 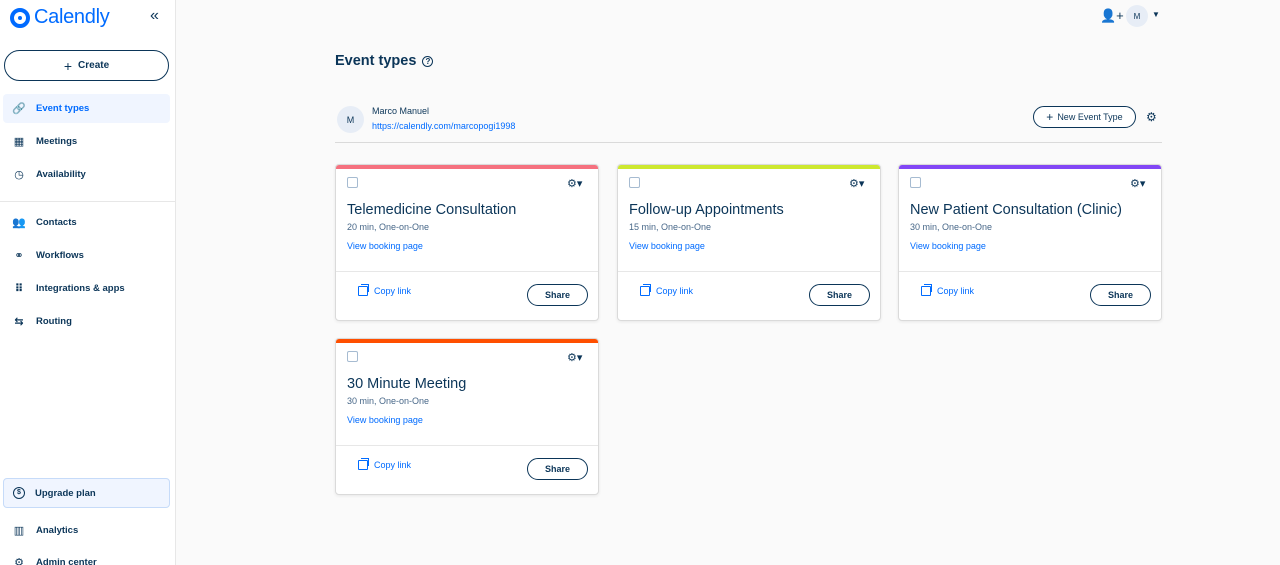 What do you see at coordinates (19, 223) in the screenshot?
I see `contacts-icon: 👥` at bounding box center [19, 223].